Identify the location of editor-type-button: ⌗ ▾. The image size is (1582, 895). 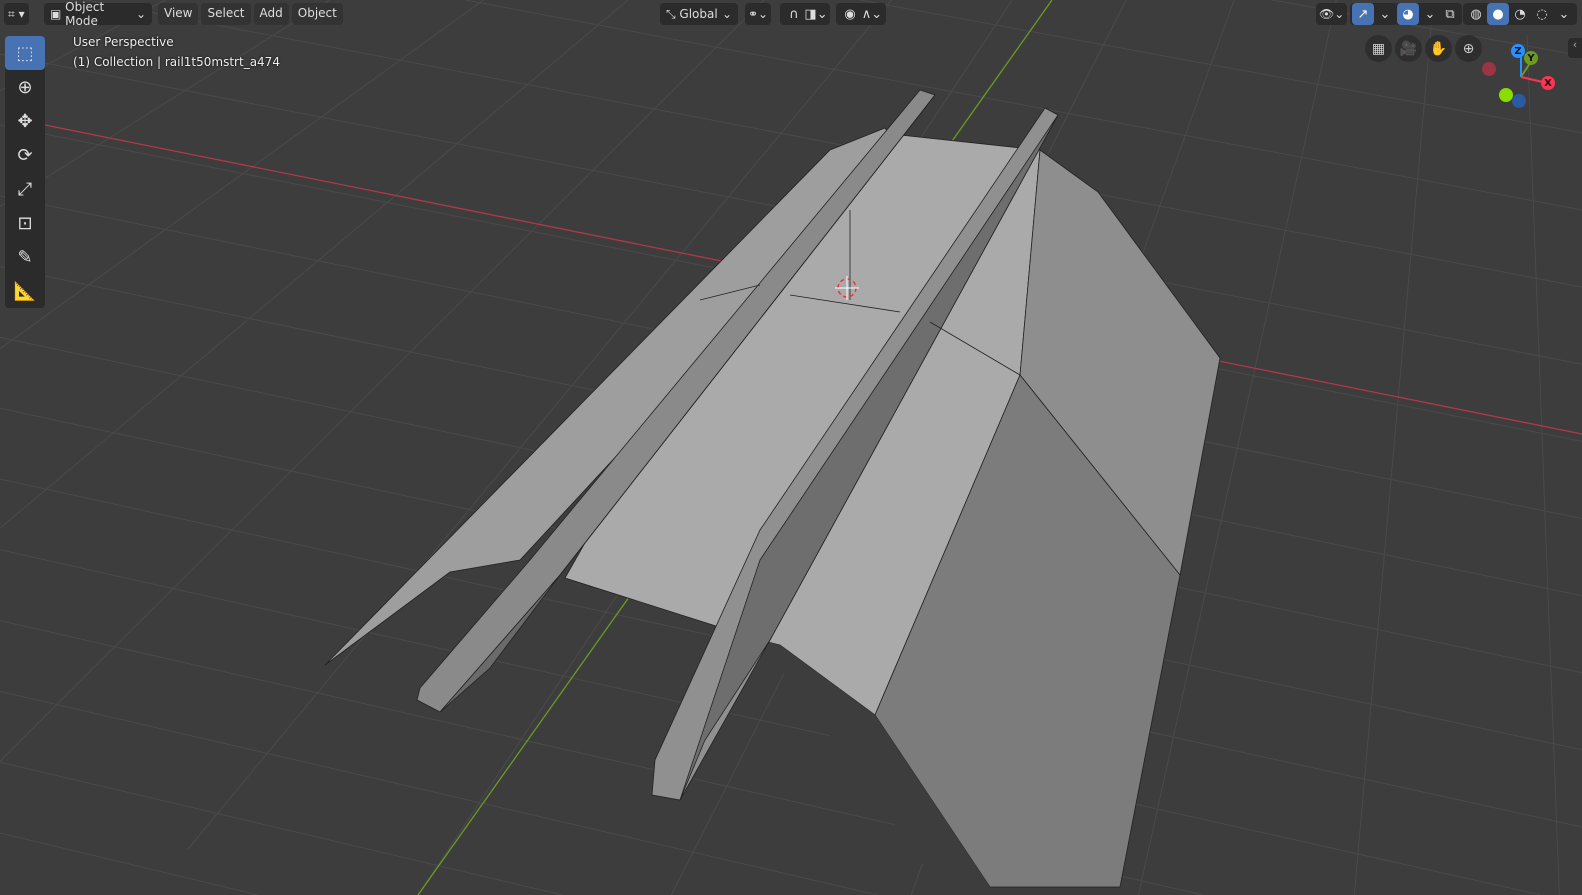
(16, 14).